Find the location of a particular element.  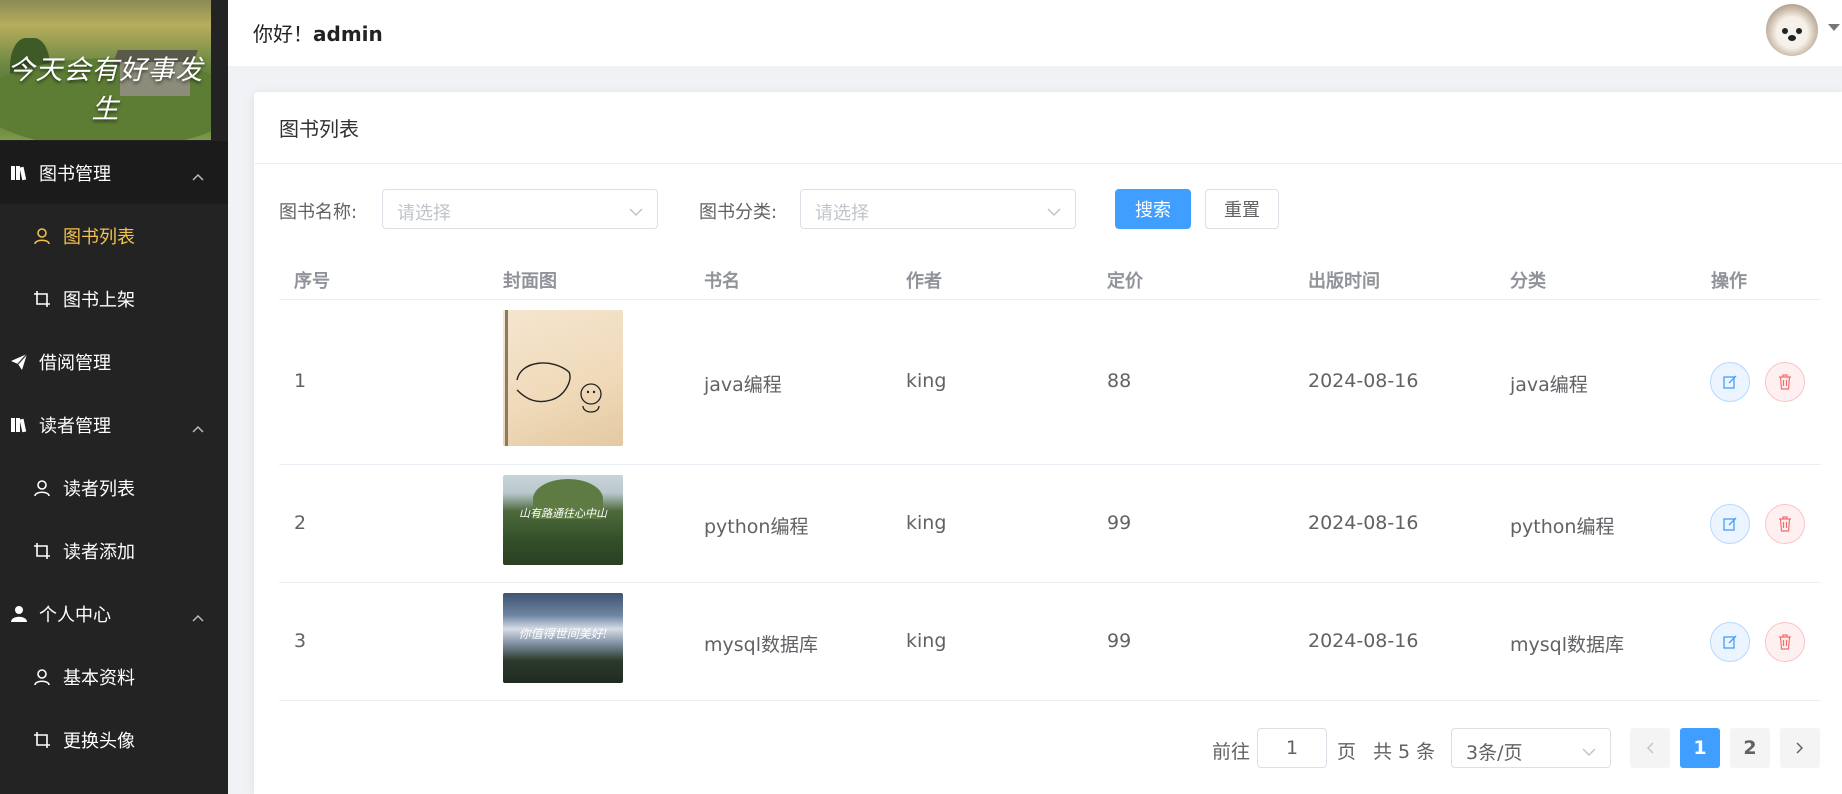

cell-index: 1 is located at coordinates (300, 381).